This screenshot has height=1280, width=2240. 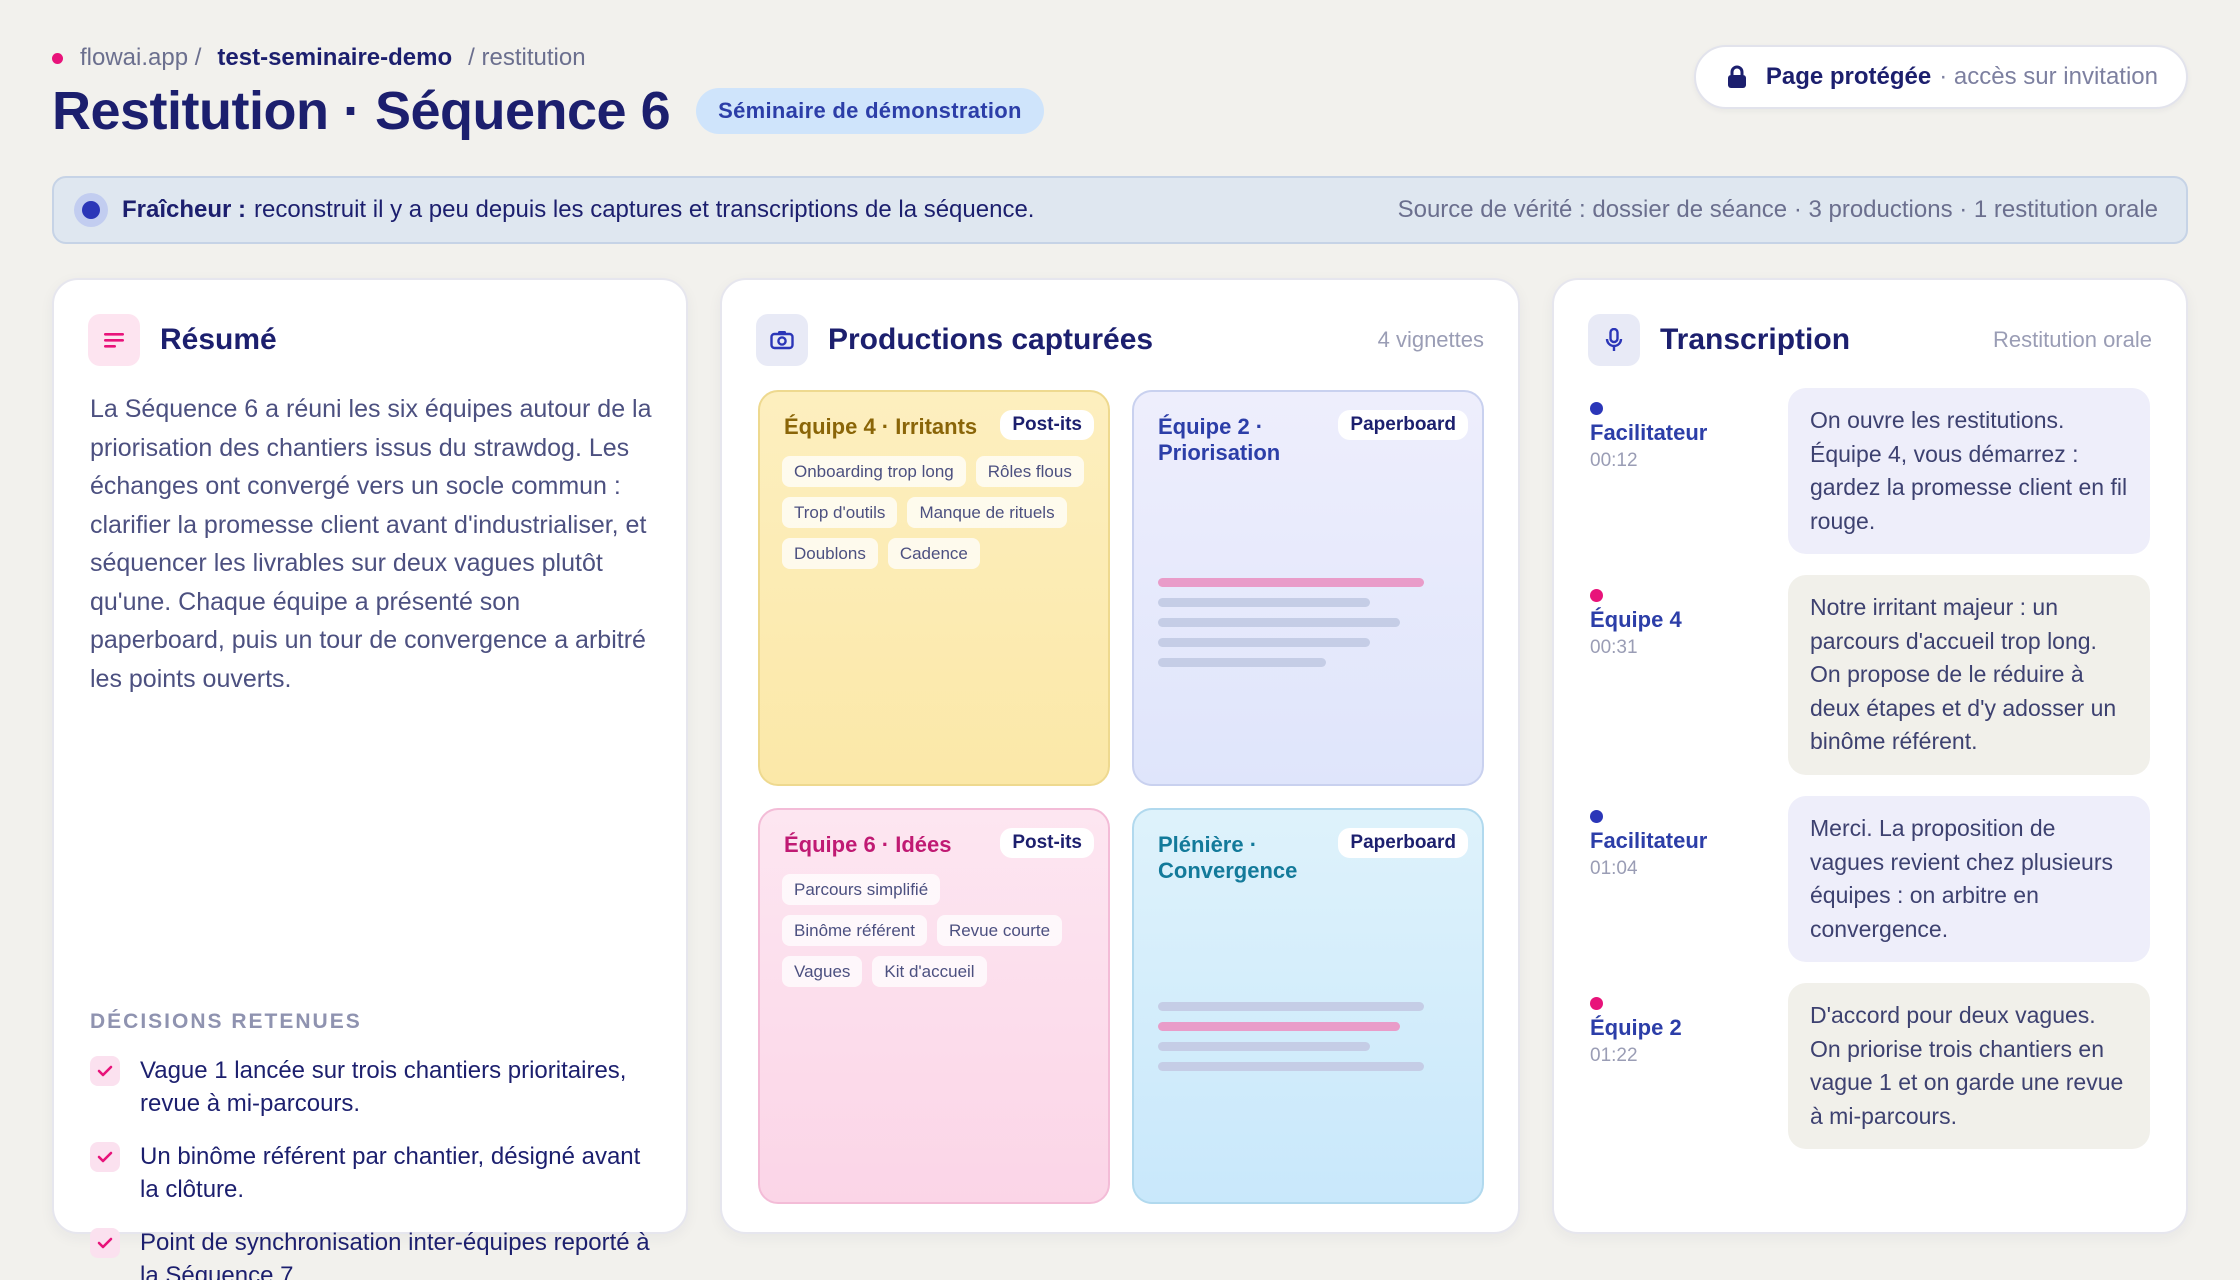 What do you see at coordinates (874, 471) in the screenshot?
I see `chip: Onboarding trop long` at bounding box center [874, 471].